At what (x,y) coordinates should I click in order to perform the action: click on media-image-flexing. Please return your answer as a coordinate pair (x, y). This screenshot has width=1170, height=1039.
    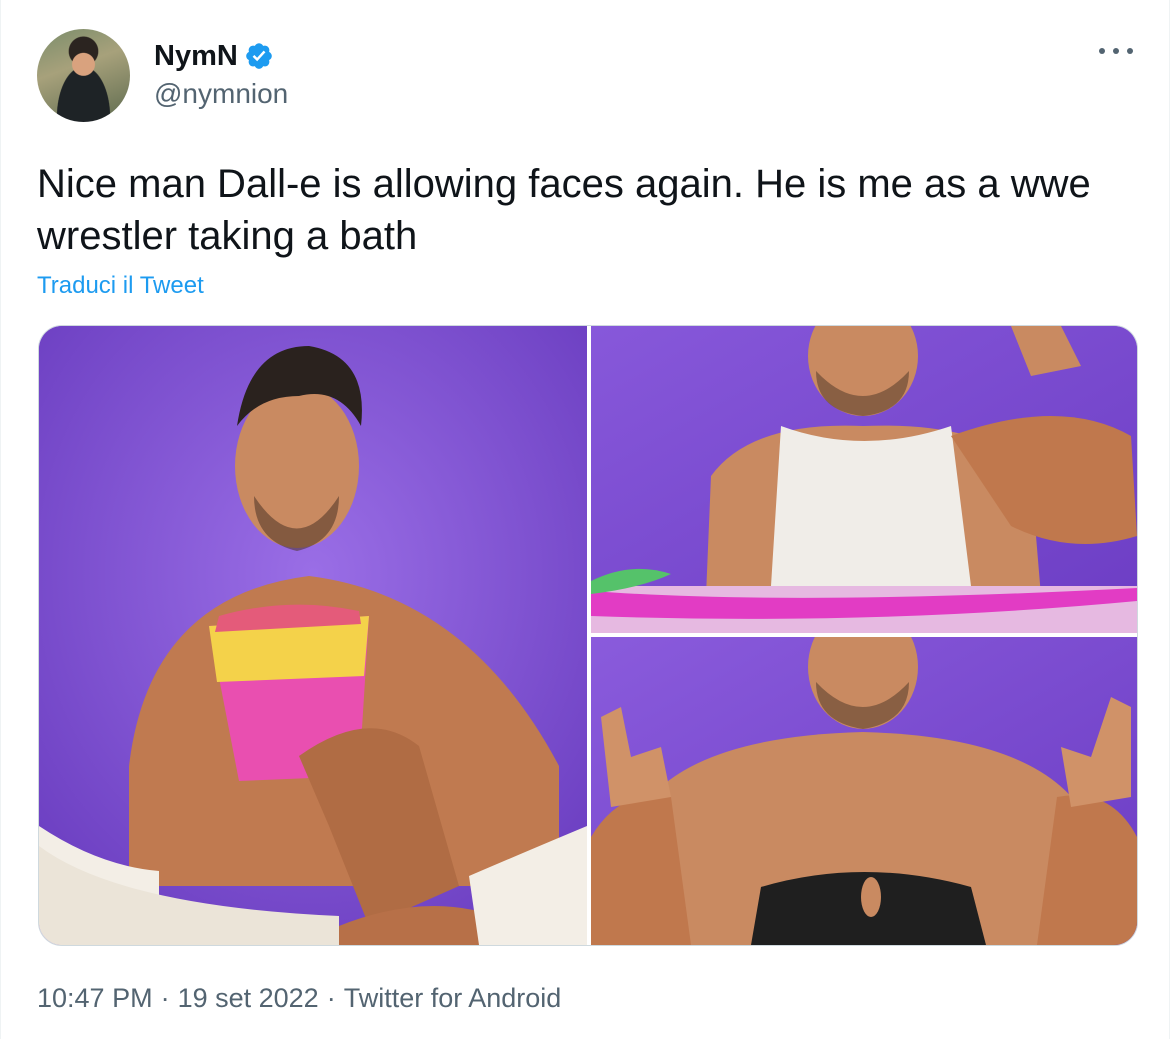
    Looking at the image, I should click on (864, 479).